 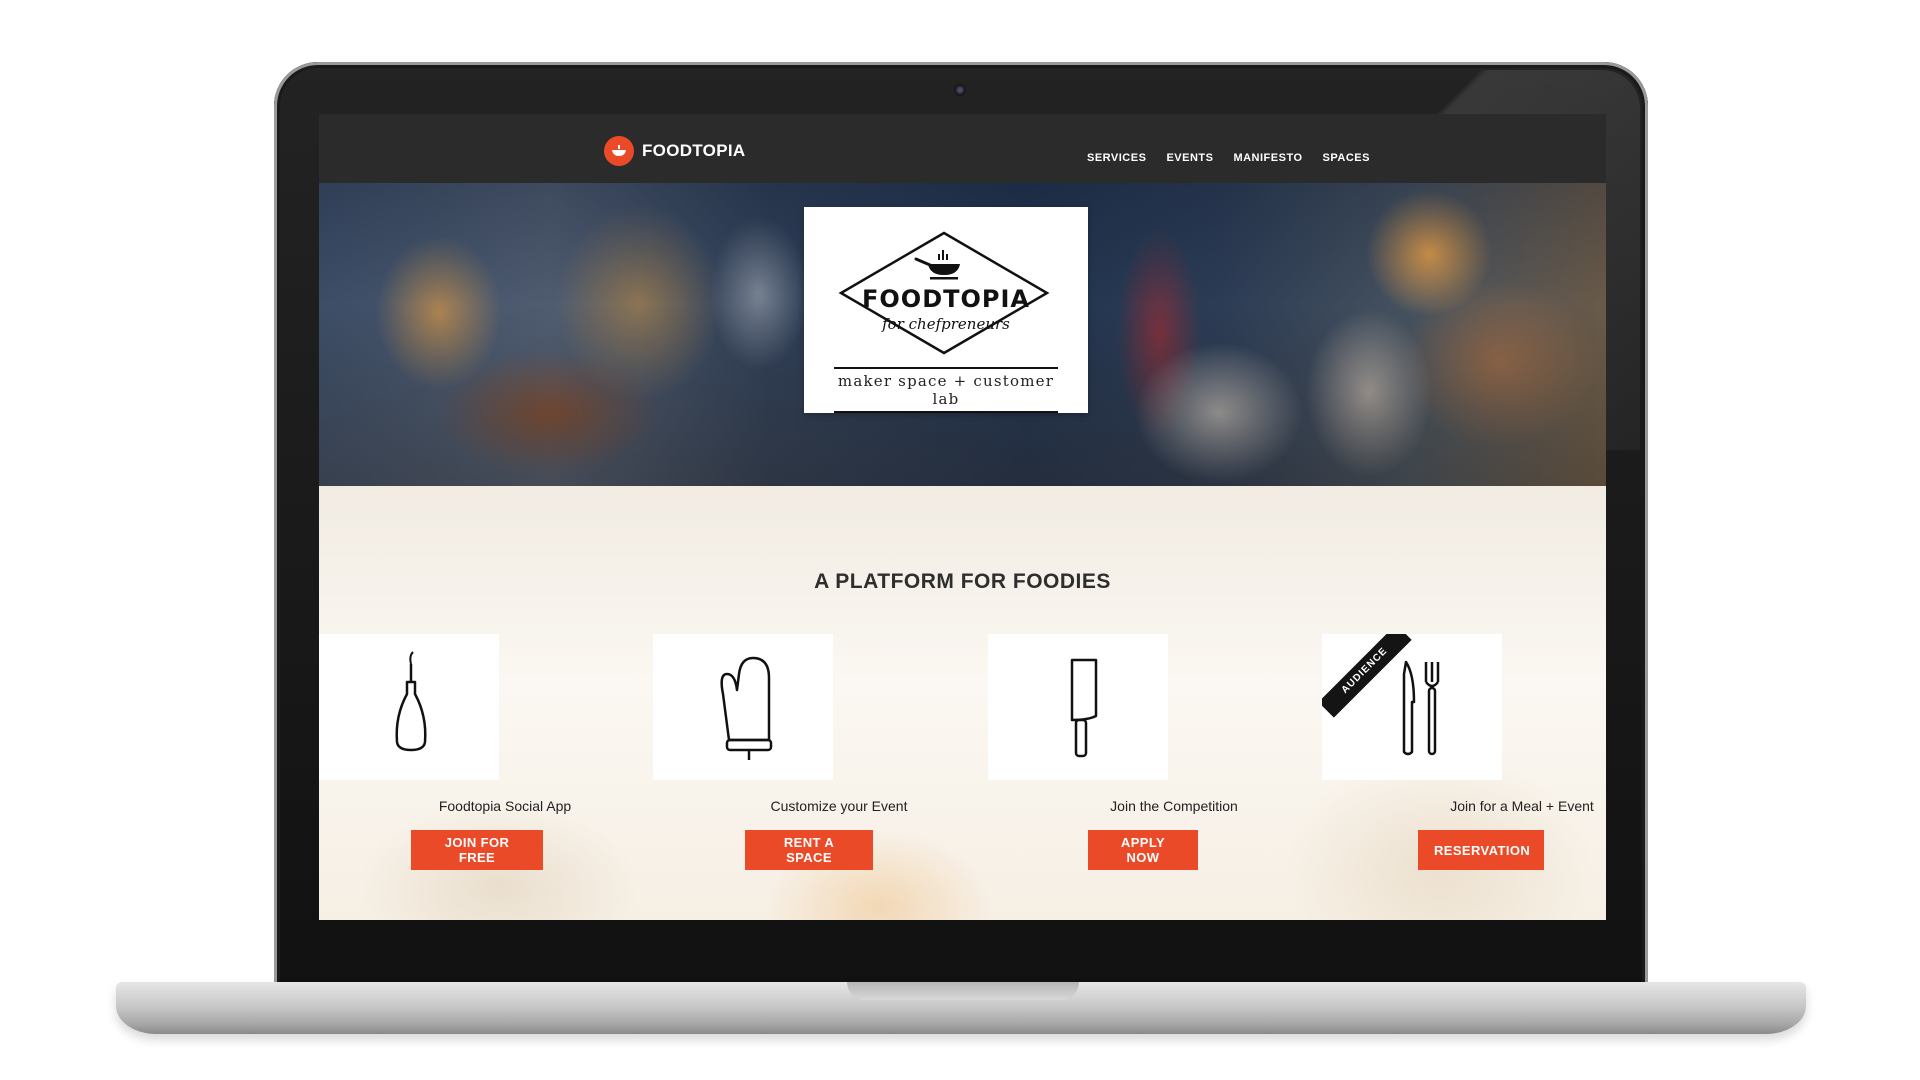 I want to click on feature-label: Foodtopia Social App, so click(x=505, y=806).